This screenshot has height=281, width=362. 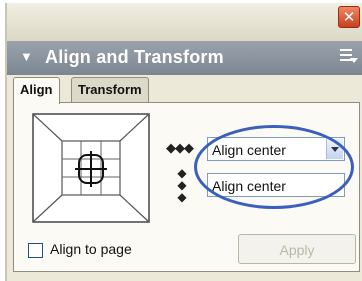 What do you see at coordinates (134, 57) in the screenshot?
I see `panel-title: Align and Transform` at bounding box center [134, 57].